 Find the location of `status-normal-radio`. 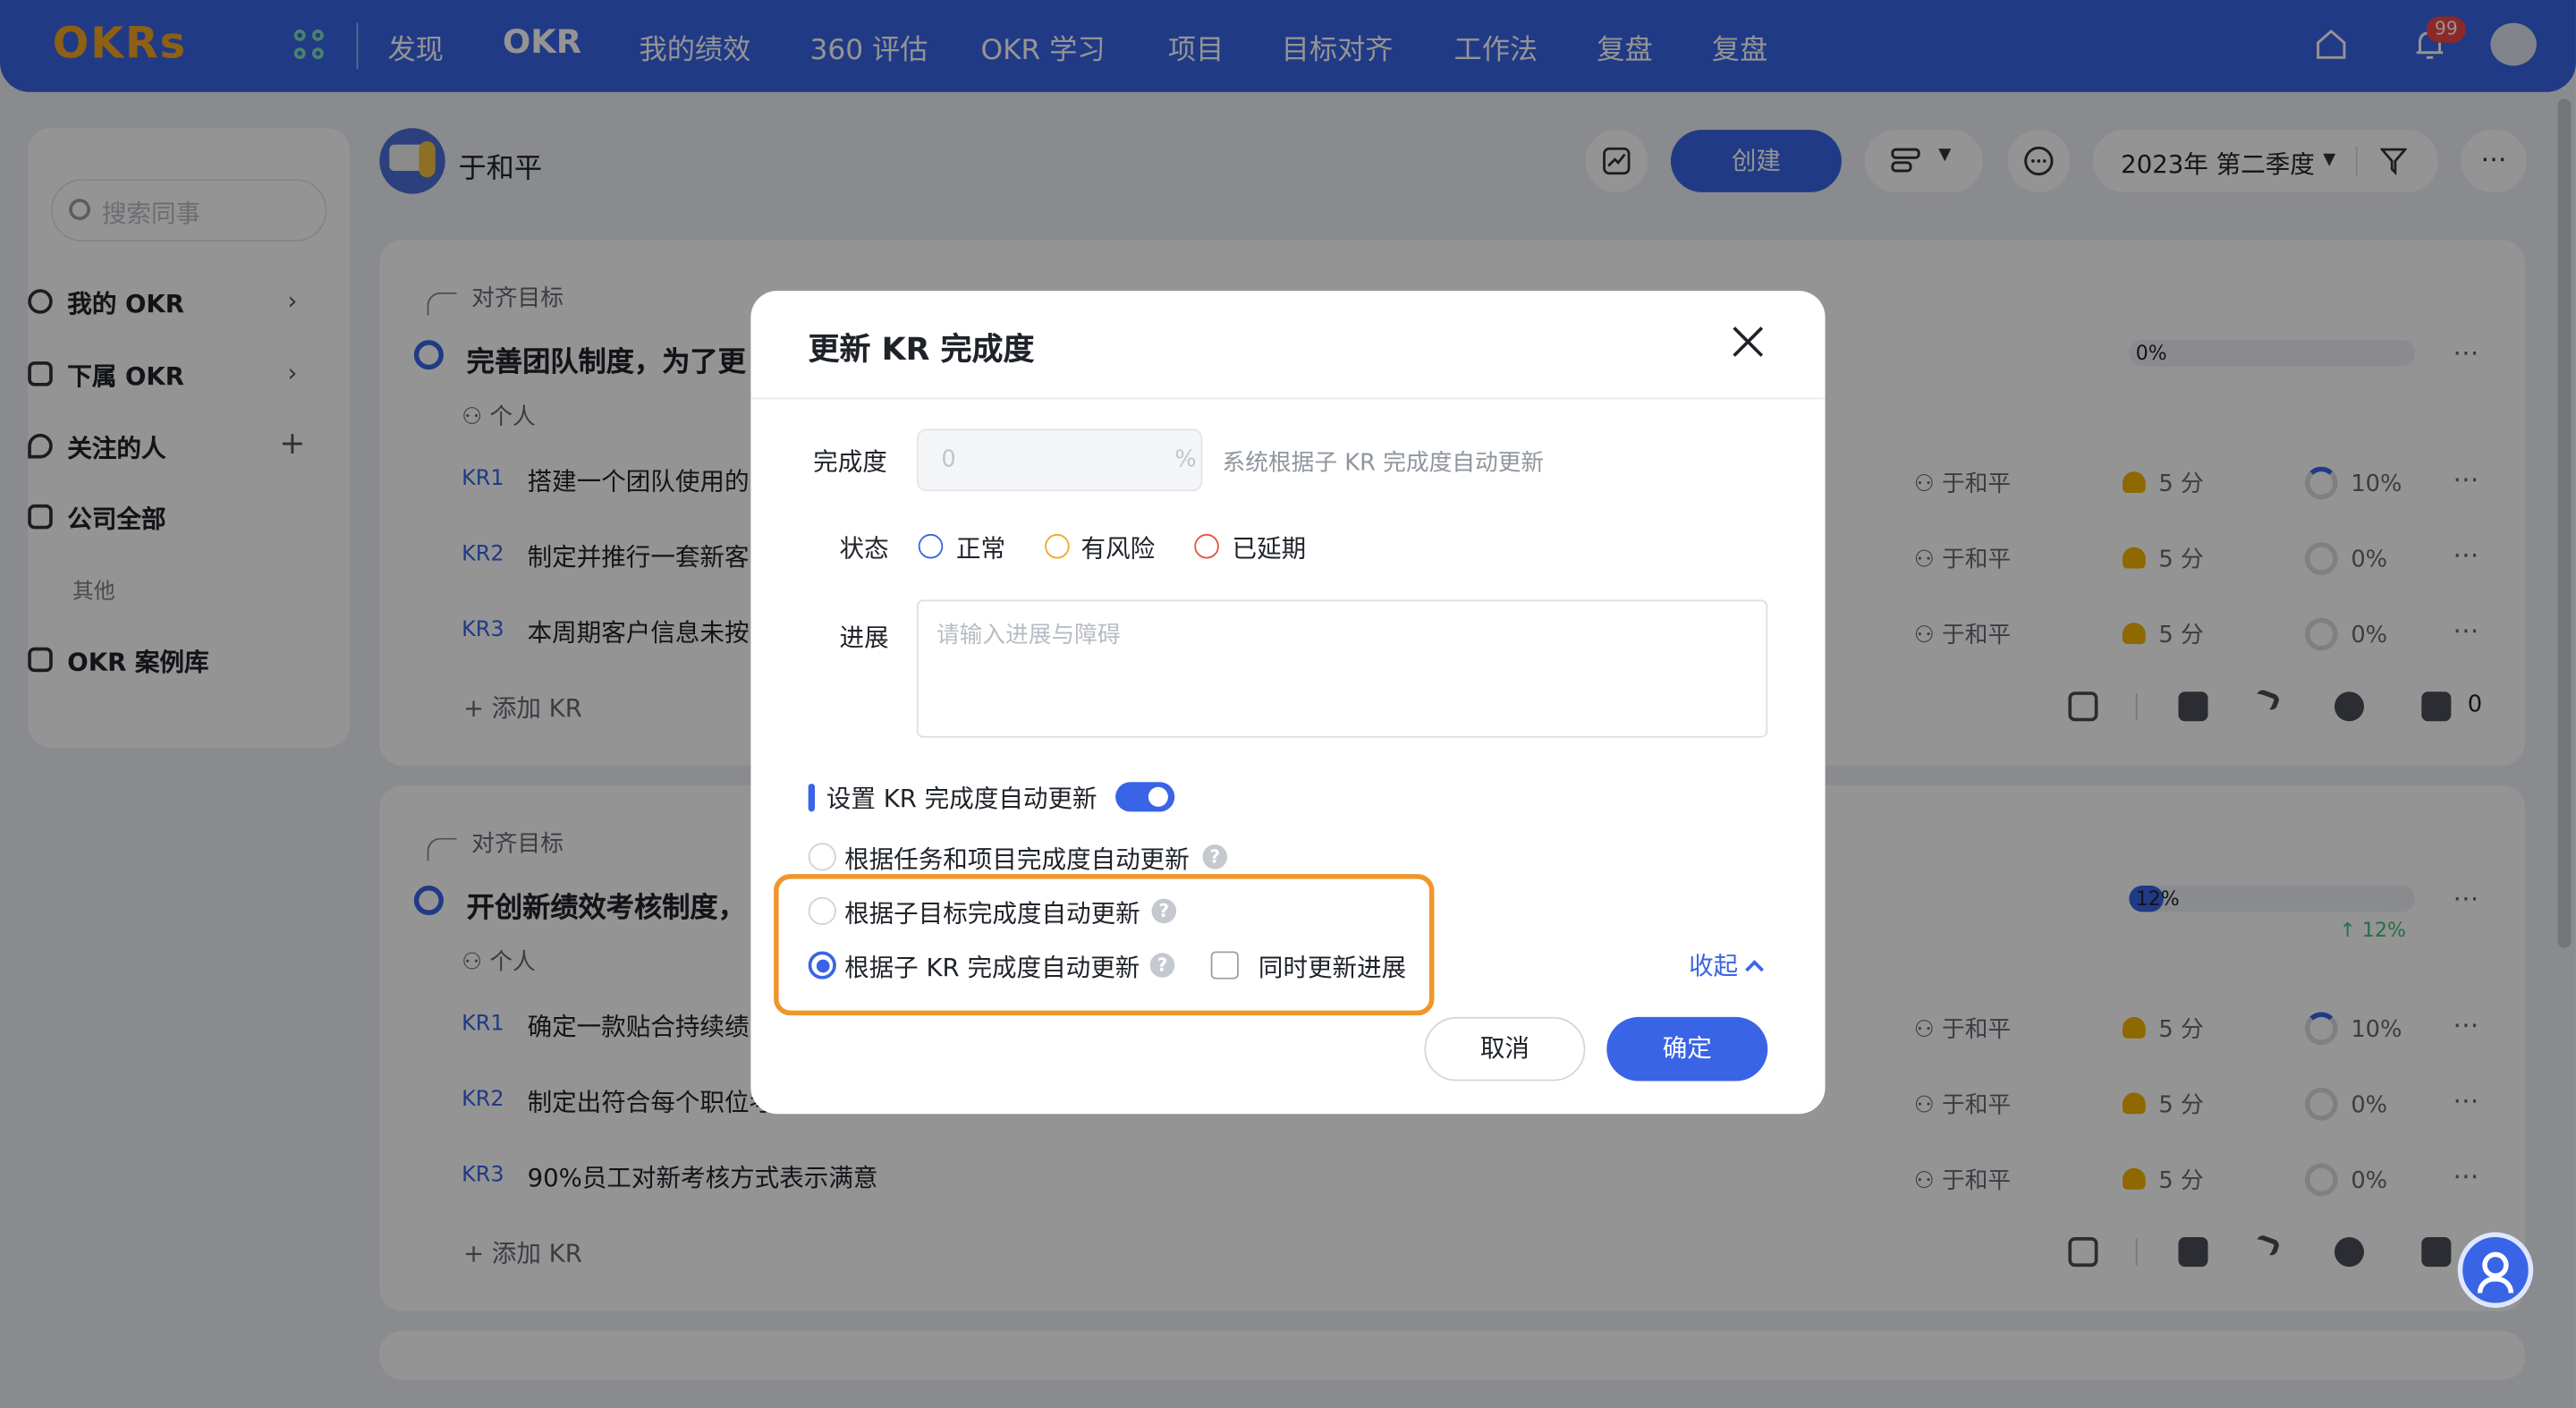

status-normal-radio is located at coordinates (931, 546).